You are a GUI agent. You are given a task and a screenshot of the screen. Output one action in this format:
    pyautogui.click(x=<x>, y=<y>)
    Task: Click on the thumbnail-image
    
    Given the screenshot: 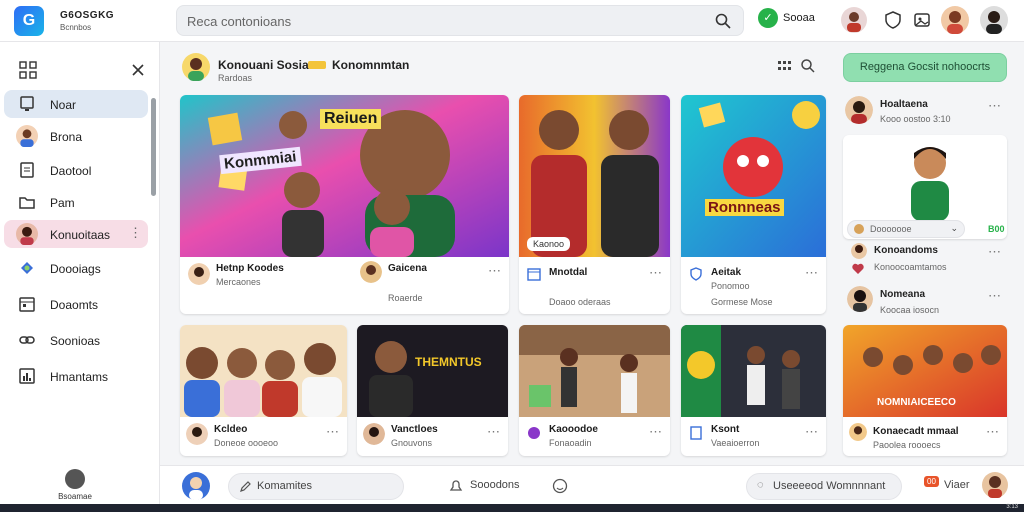 What is the action you would take?
    pyautogui.click(x=753, y=176)
    